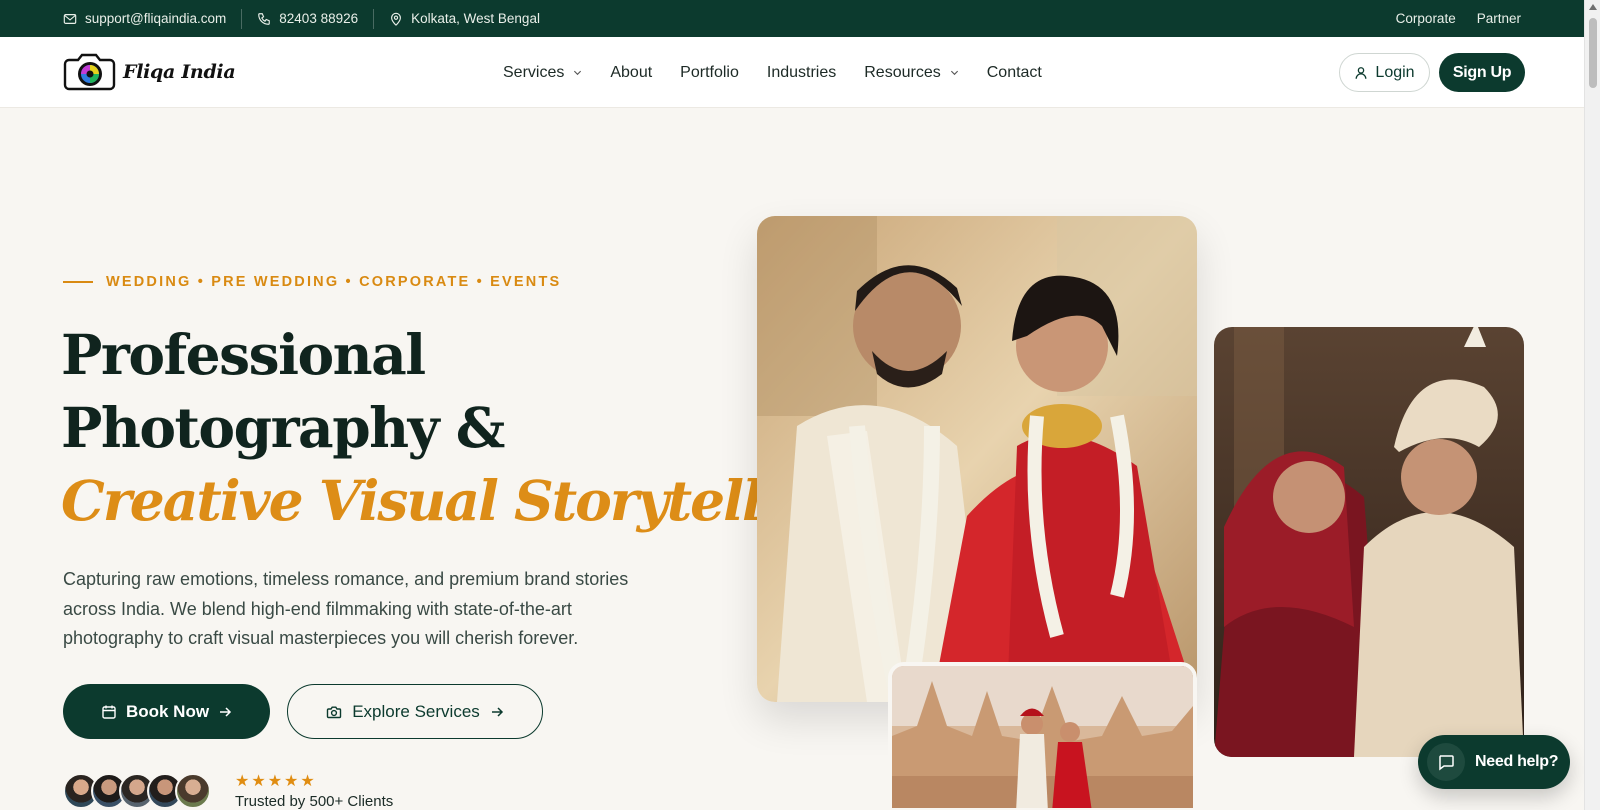  What do you see at coordinates (70, 18) in the screenshot?
I see `mail-icon` at bounding box center [70, 18].